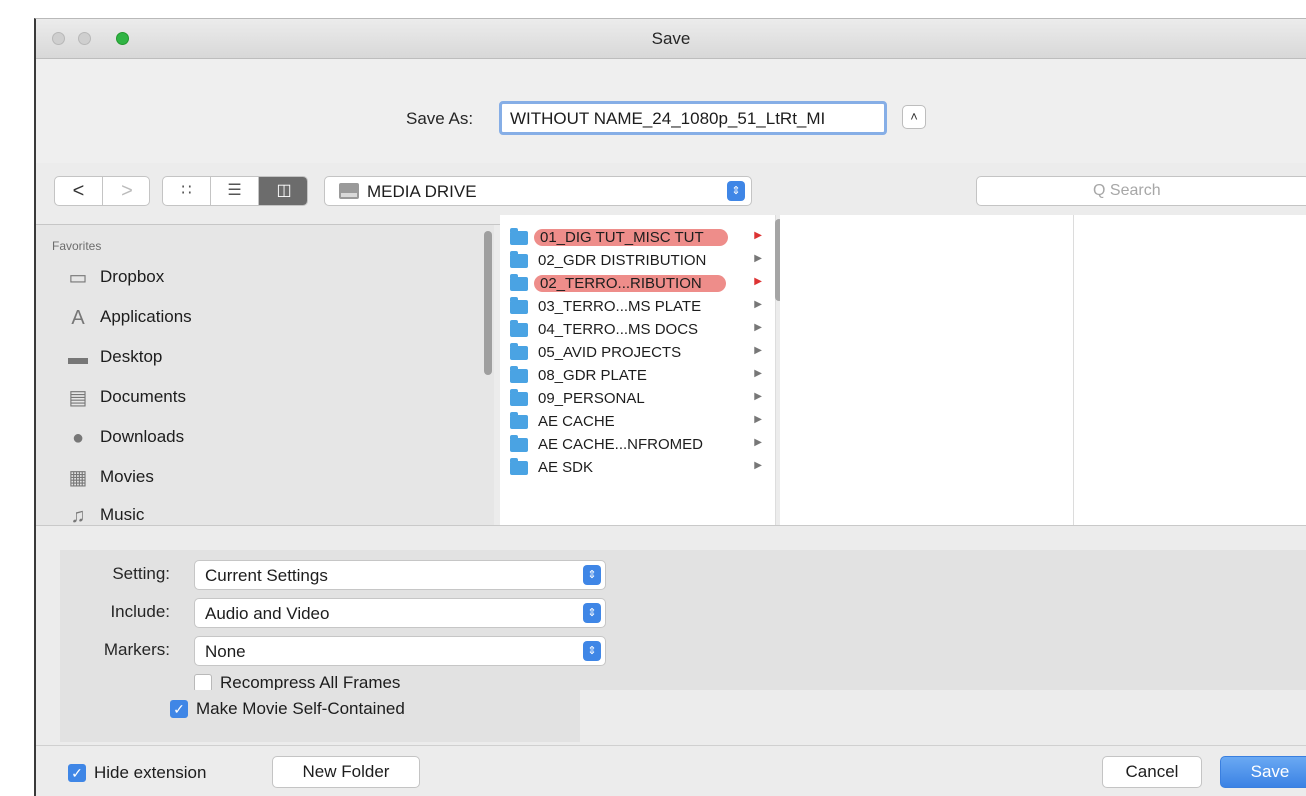 The height and width of the screenshot is (796, 1306). I want to click on sidebar-heading: Favorites, so click(77, 246).